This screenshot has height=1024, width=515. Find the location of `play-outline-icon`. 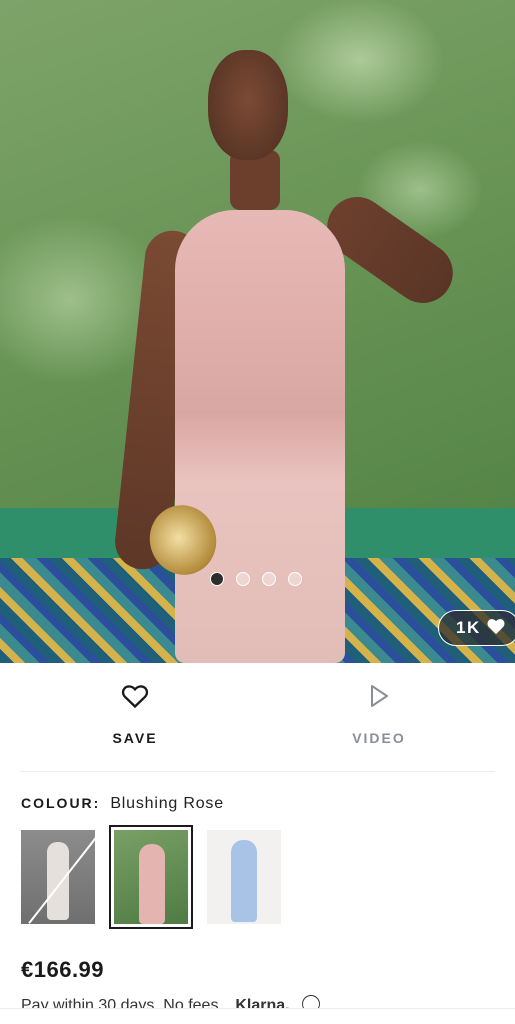

play-outline-icon is located at coordinates (379, 698).